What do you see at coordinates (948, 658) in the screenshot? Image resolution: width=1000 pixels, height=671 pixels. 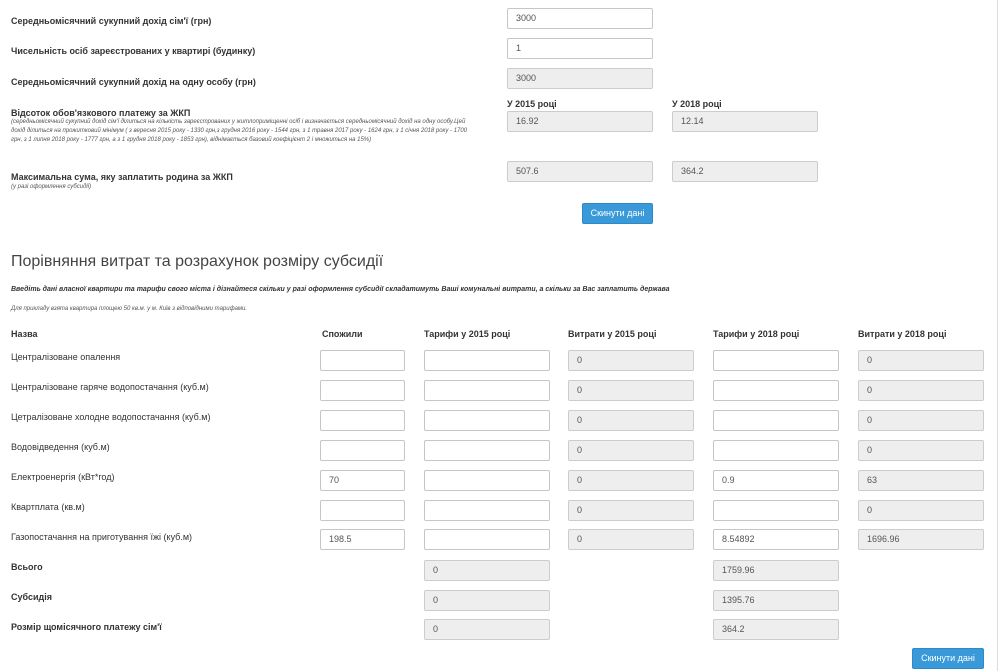 I see `reset-button-bottom: Скинути дані` at bounding box center [948, 658].